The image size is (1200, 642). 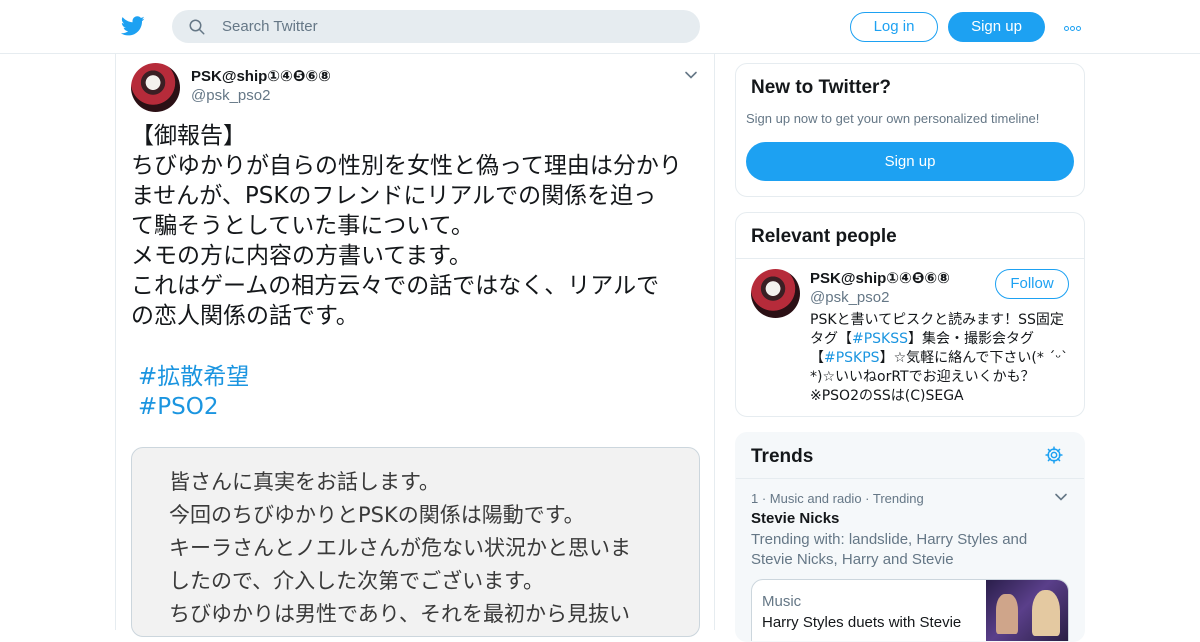 I want to click on news-thumbnail, so click(x=1027, y=610).